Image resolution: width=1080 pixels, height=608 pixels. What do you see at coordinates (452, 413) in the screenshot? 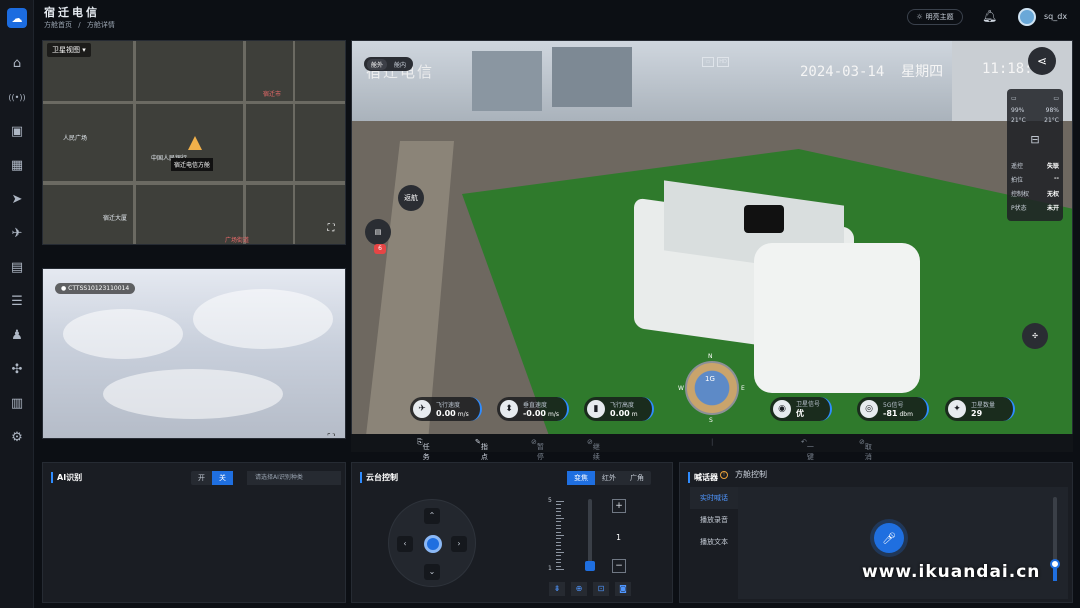
I see `telemetry-value: 0.00 m/s` at bounding box center [452, 413].